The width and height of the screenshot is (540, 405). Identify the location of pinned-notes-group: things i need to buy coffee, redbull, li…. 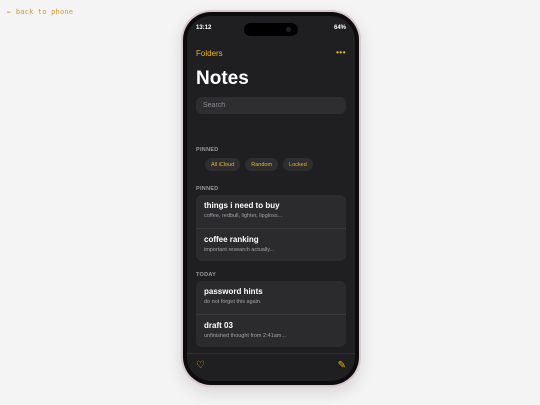
(271, 228).